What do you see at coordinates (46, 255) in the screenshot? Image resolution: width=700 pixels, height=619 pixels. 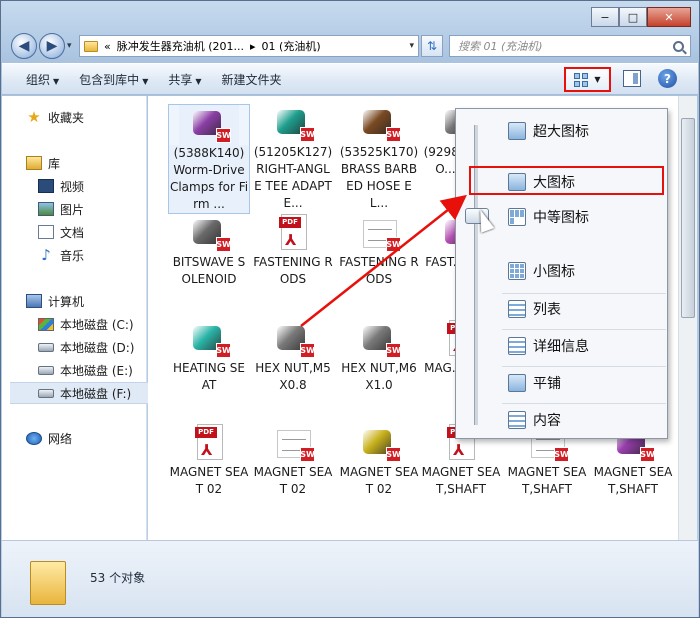 I see `music-note-icon: ♪` at bounding box center [46, 255].